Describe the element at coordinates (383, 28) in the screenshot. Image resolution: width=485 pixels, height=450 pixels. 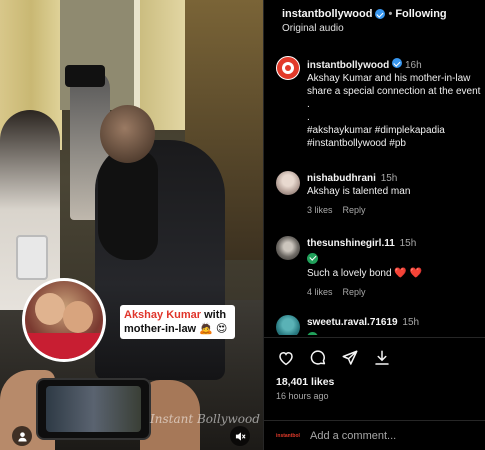
I see `audio-link: Original audio` at that location.